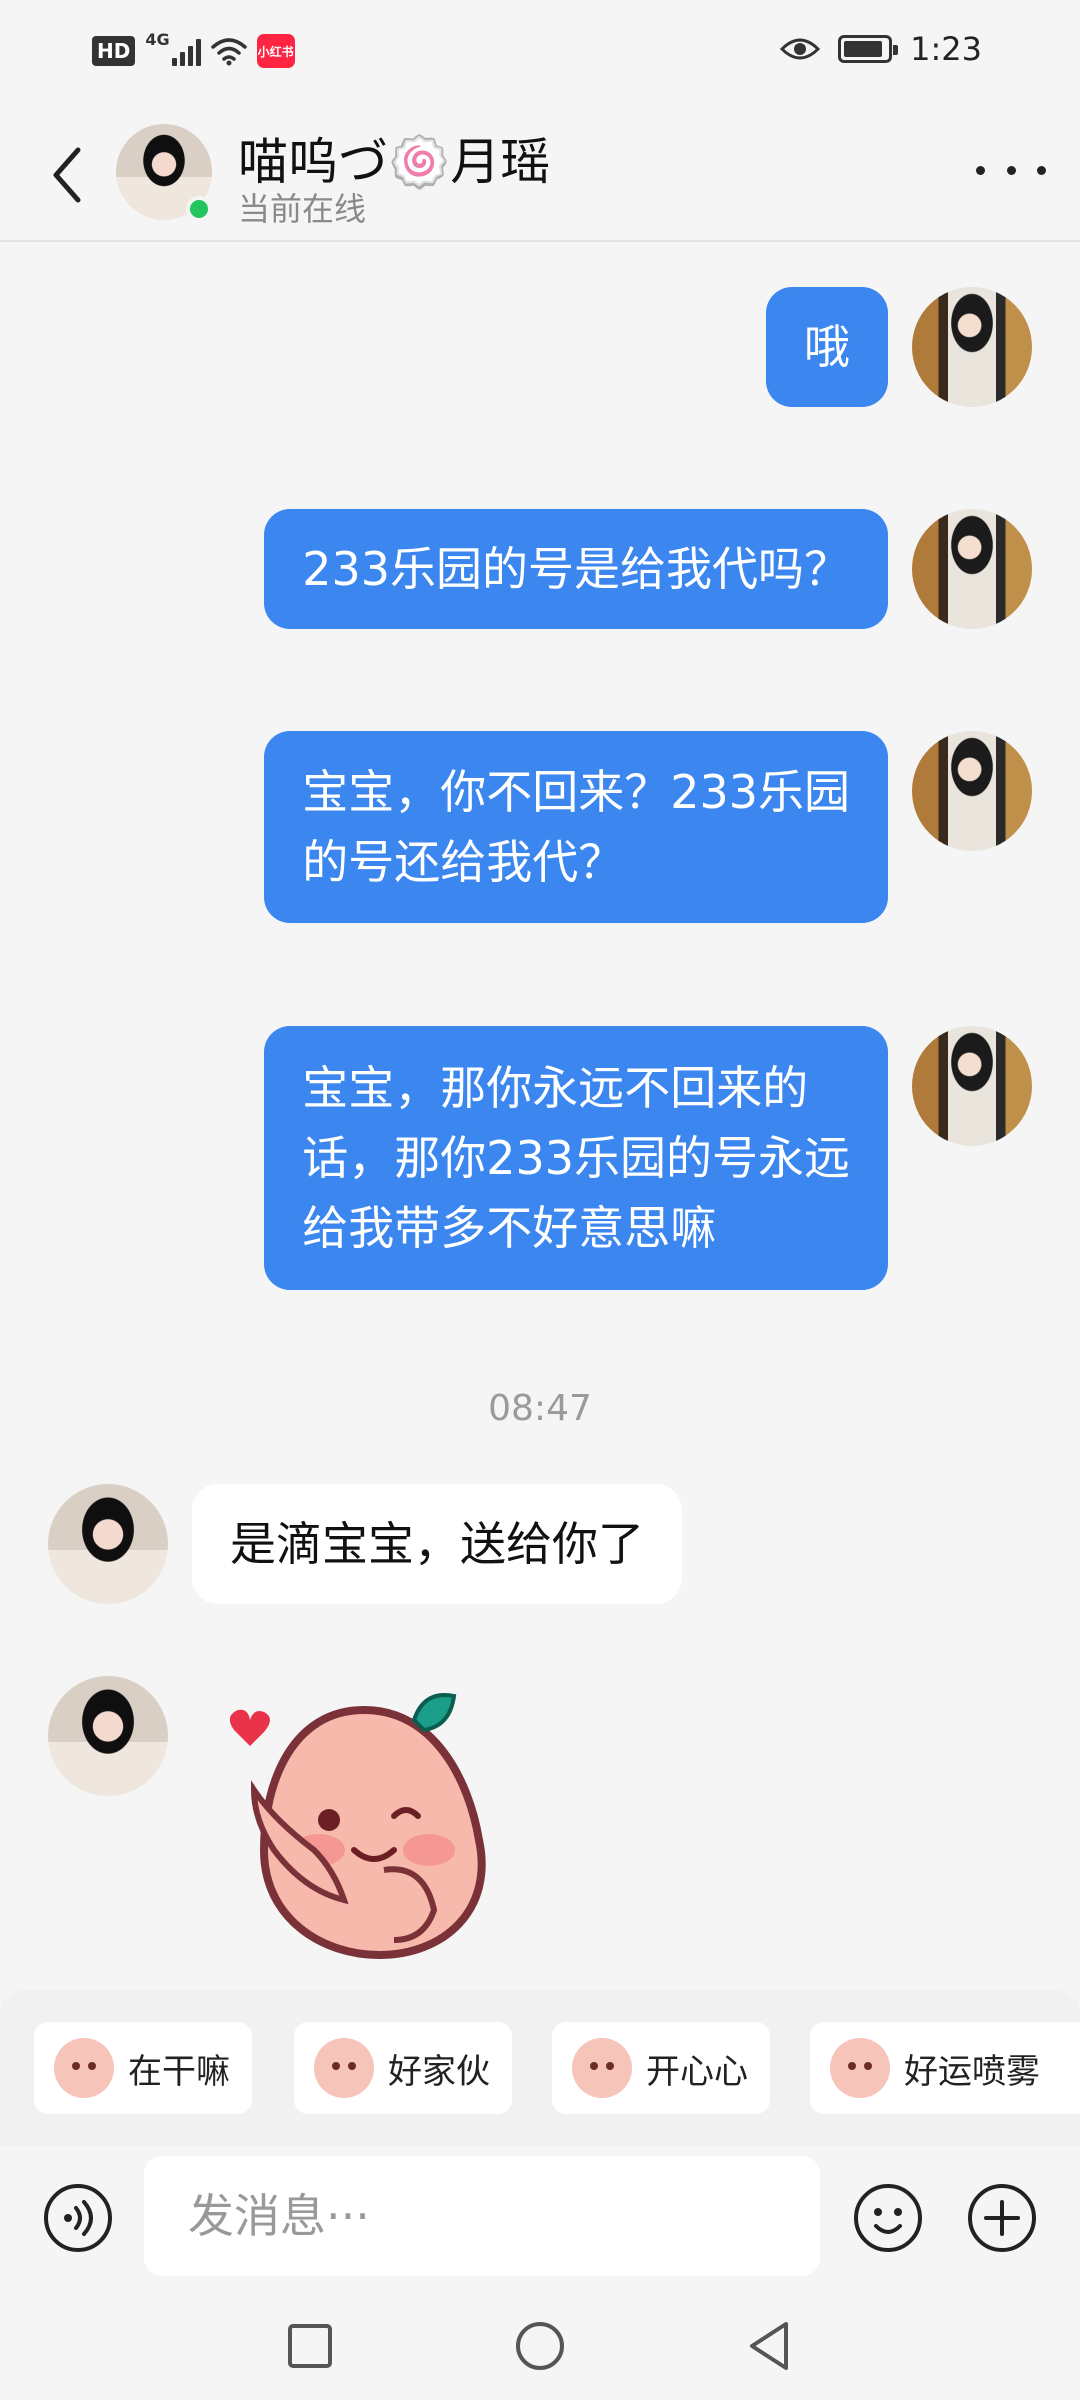 Image resolution: width=1080 pixels, height=2400 pixels. I want to click on online-indicator, so click(199, 209).